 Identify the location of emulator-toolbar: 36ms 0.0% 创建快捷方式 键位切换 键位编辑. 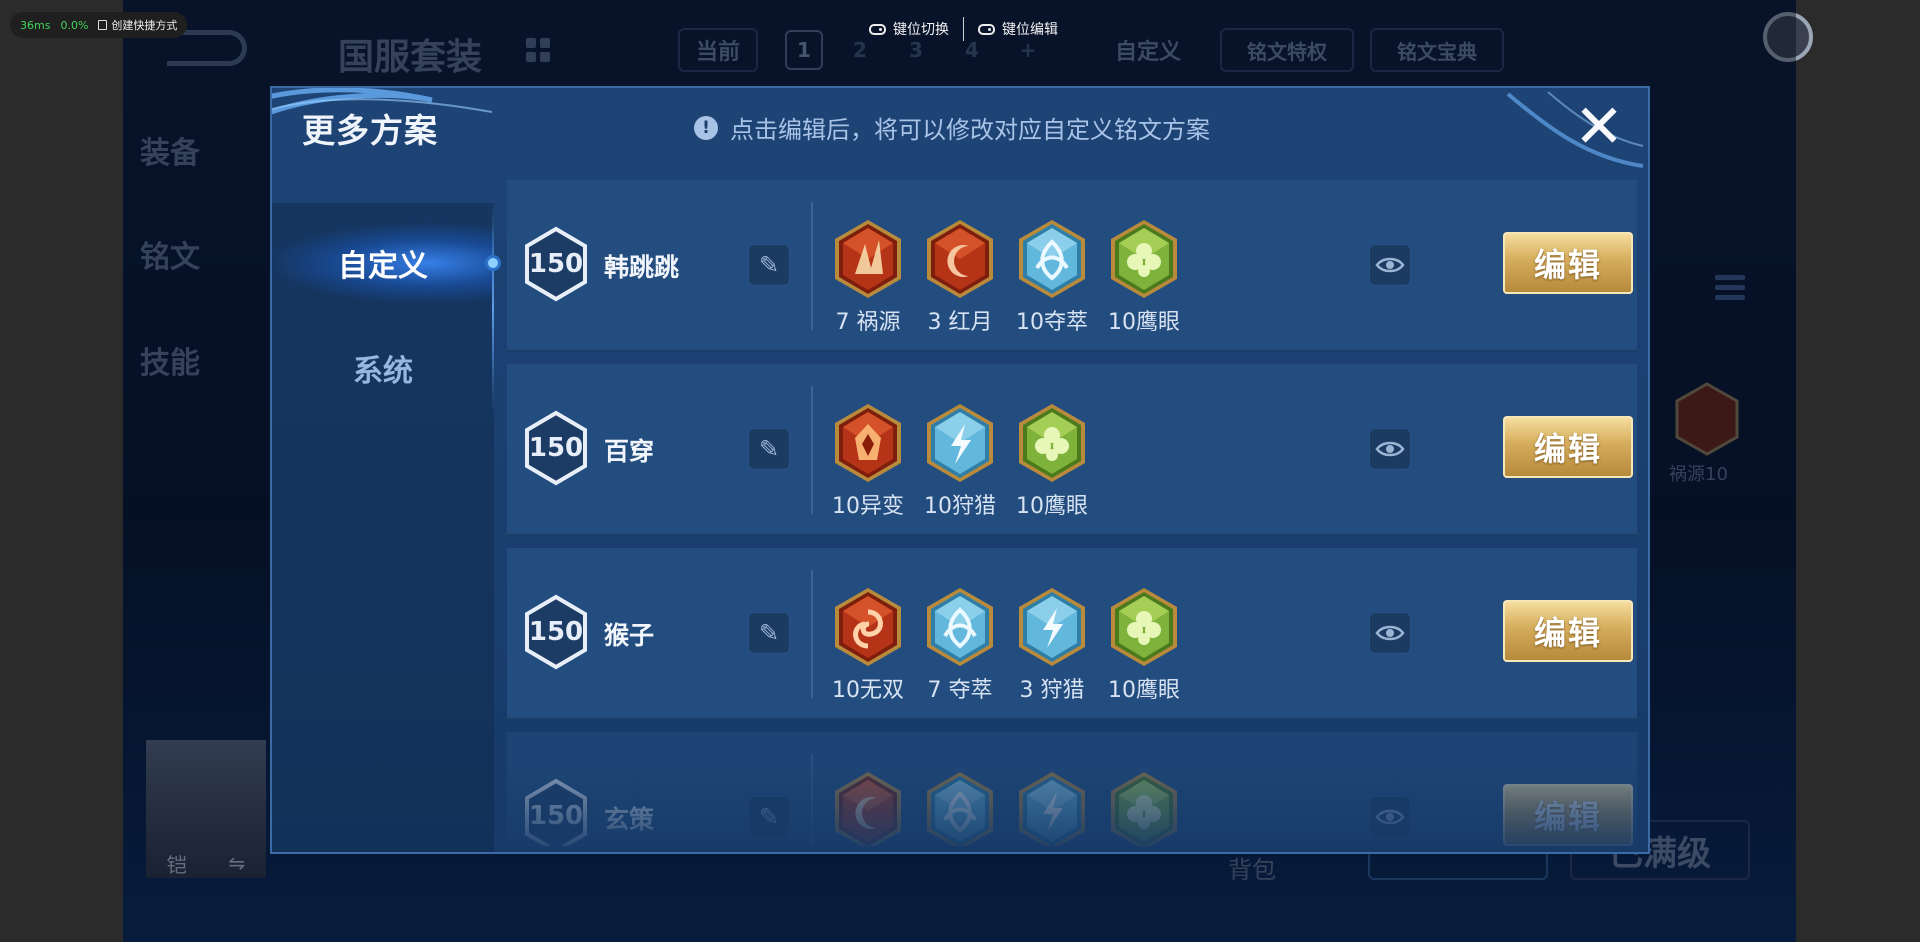
(960, 28).